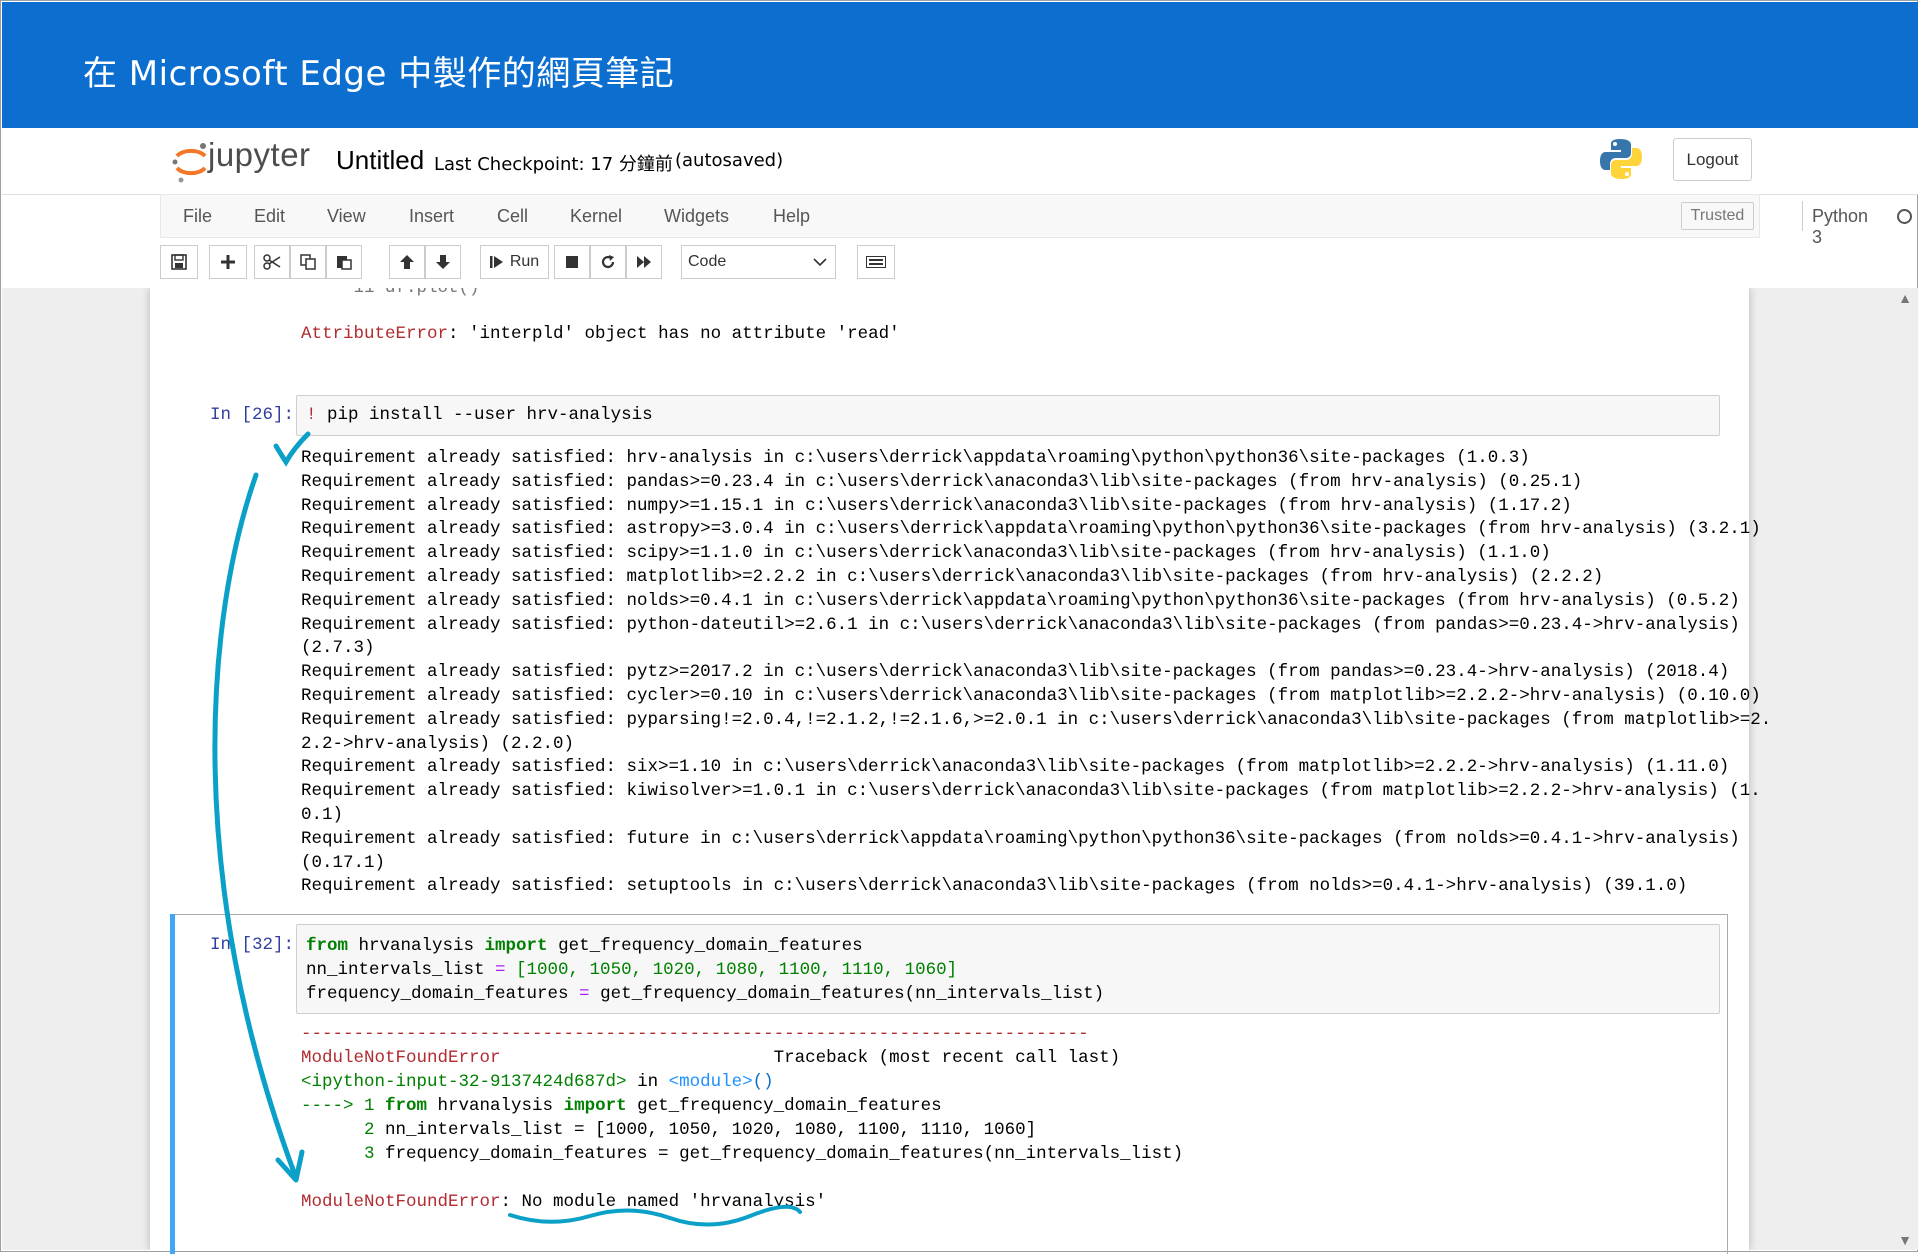 This screenshot has width=1920, height=1254. Describe the element at coordinates (375, 334) in the screenshot. I see `error-name: AttributeError` at that location.